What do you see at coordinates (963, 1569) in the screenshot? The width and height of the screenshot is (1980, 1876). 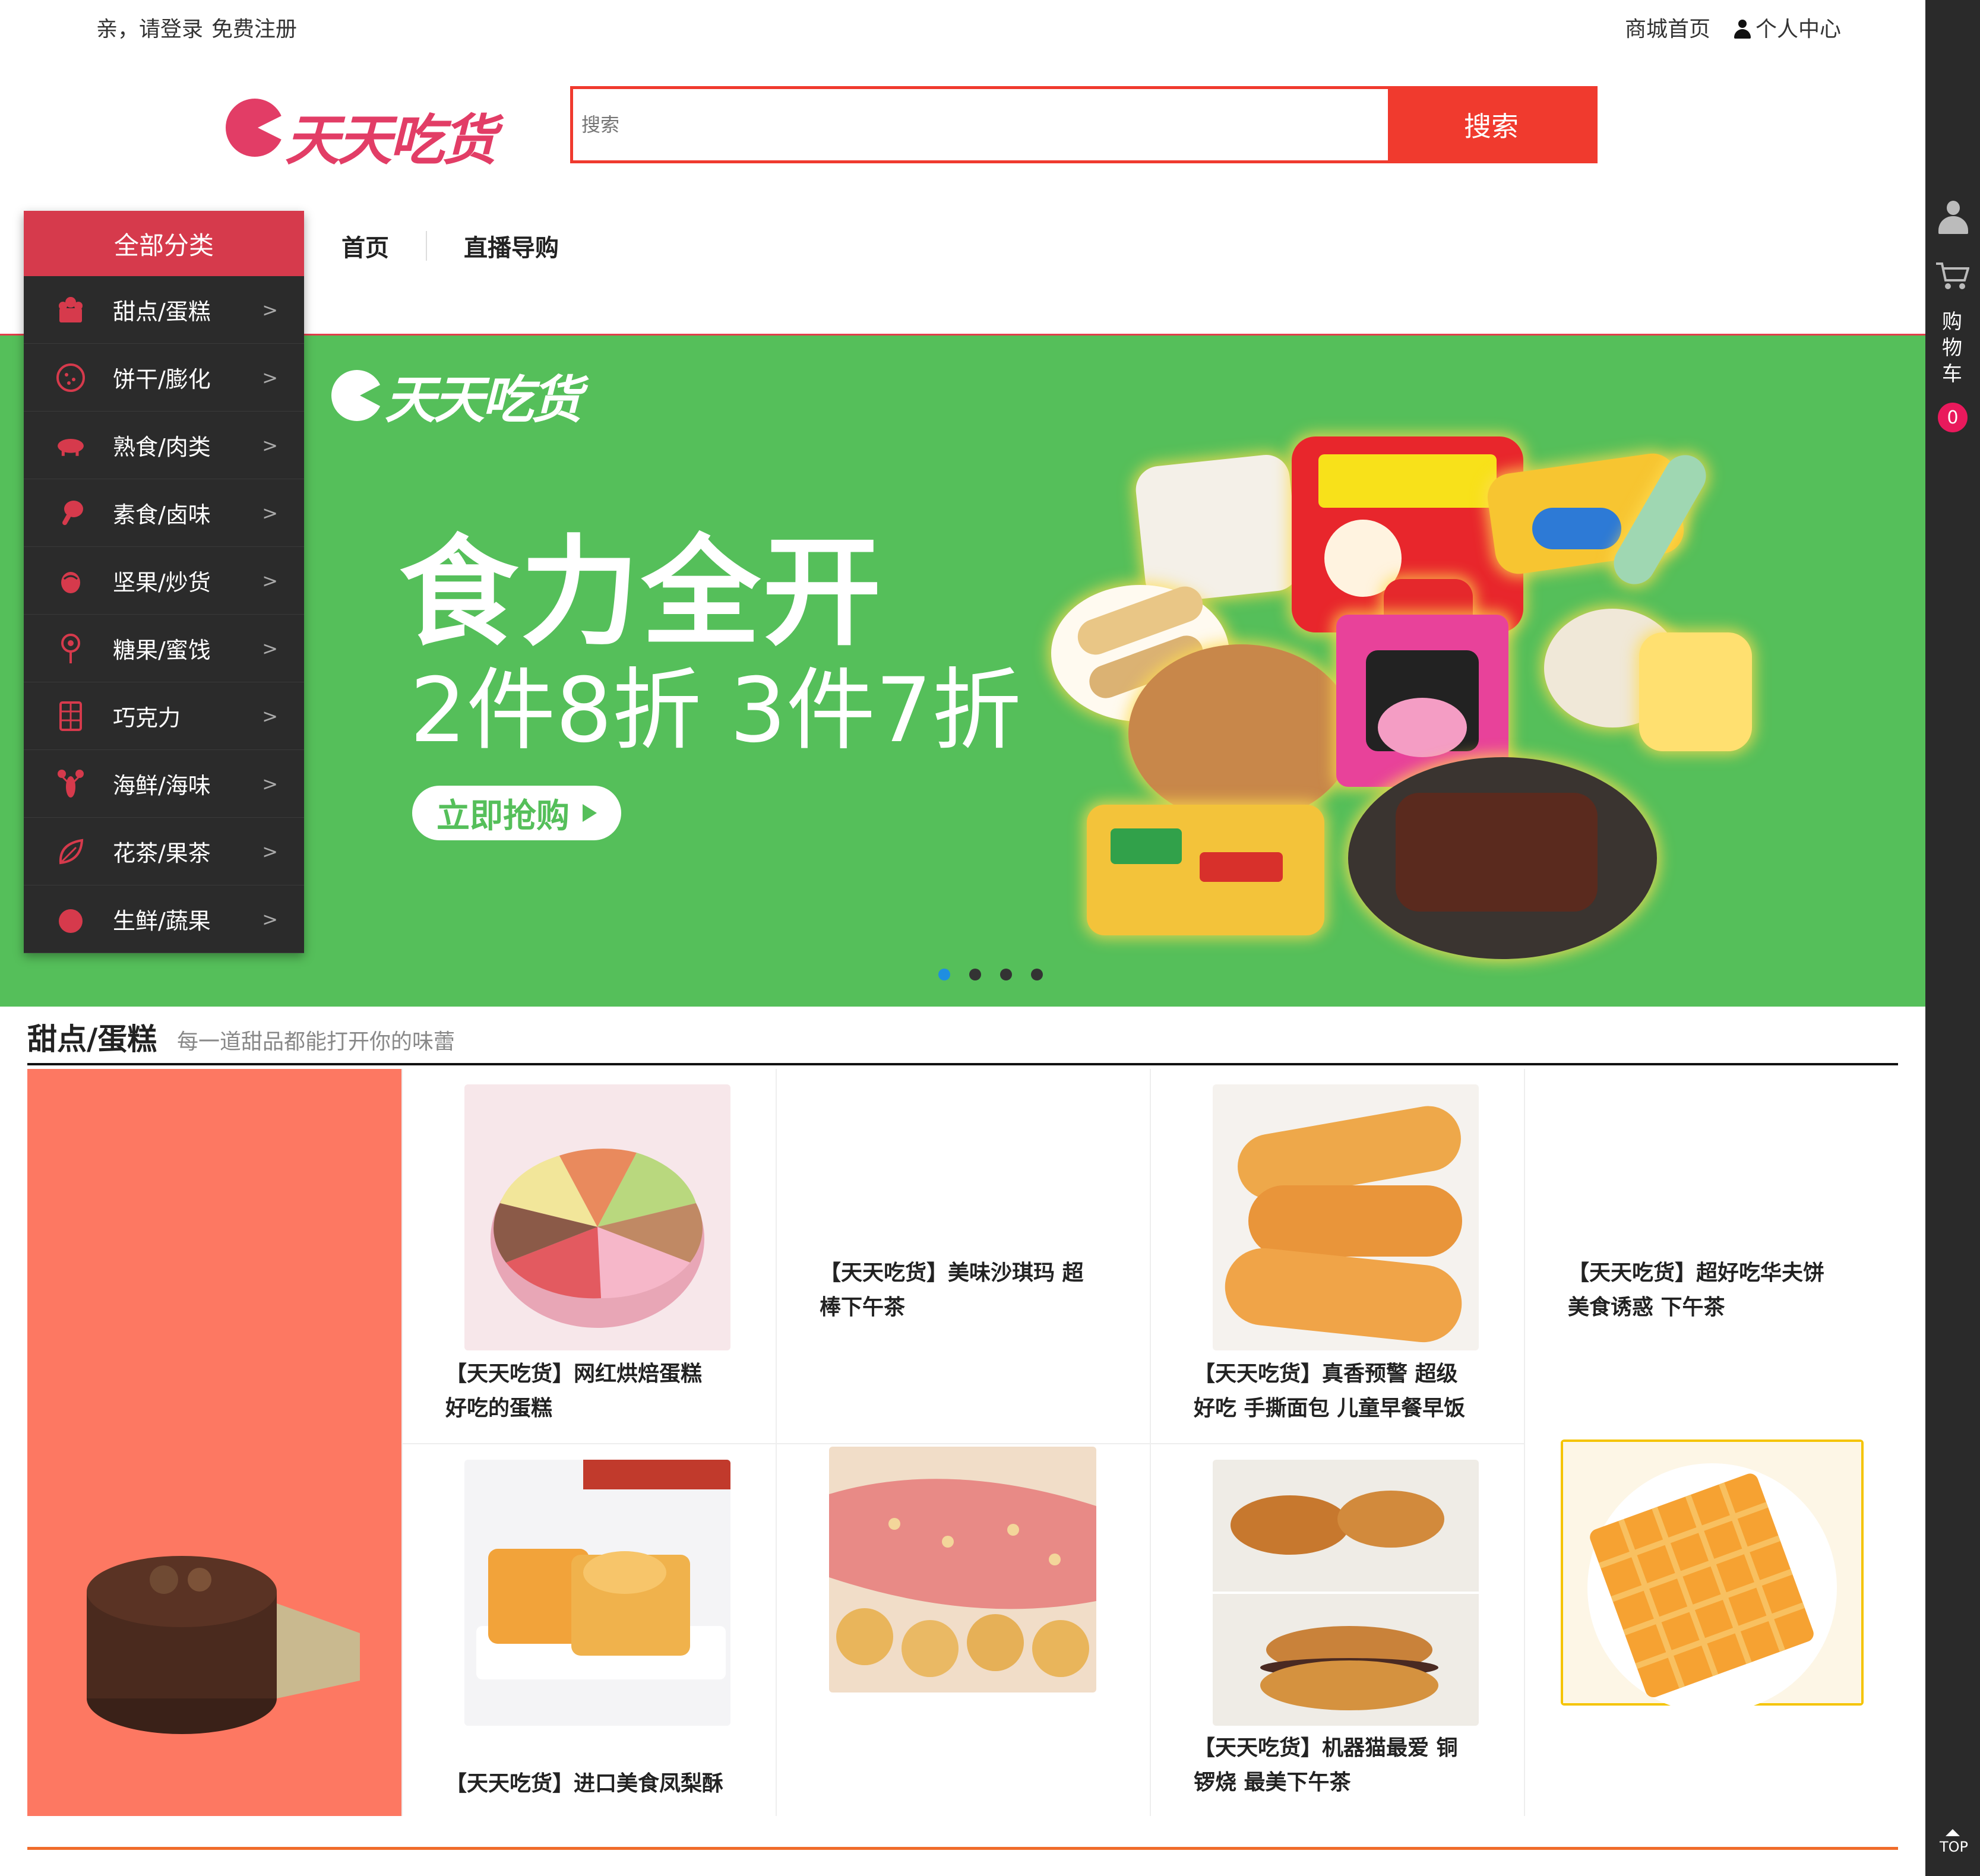 I see `product-image-shaqima` at bounding box center [963, 1569].